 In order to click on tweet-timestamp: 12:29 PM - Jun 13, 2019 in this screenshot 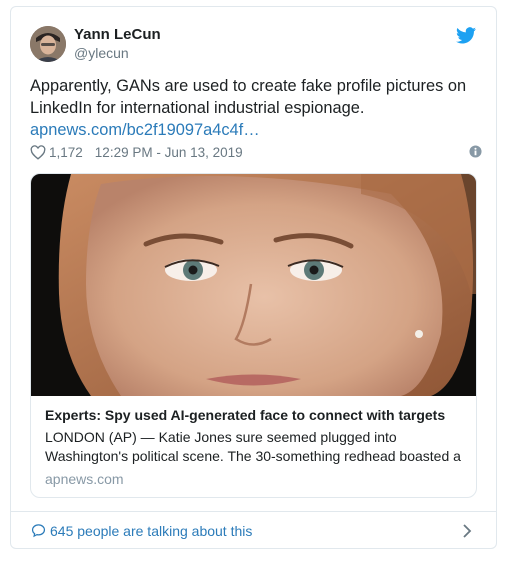, I will do `click(169, 152)`.